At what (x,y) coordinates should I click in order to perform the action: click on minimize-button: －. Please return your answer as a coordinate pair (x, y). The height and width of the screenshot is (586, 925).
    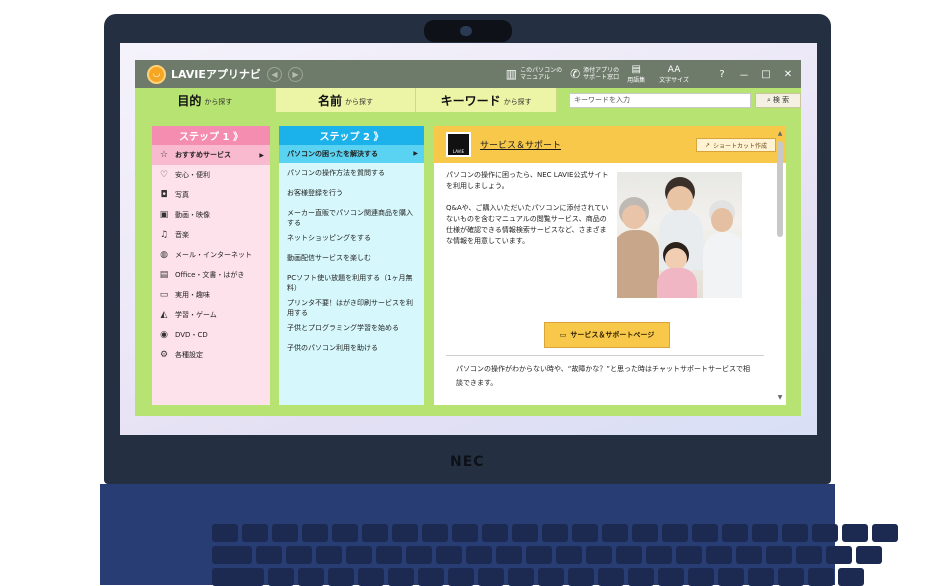
    Looking at the image, I should click on (744, 74).